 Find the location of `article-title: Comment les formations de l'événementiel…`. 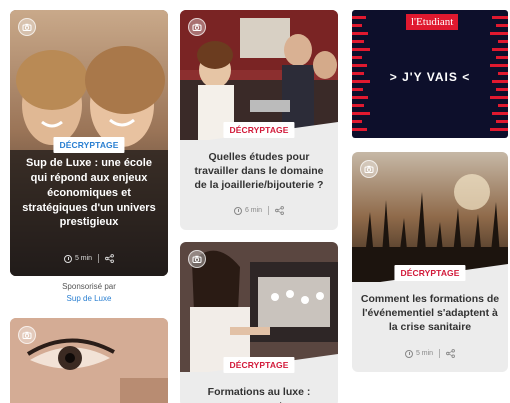

article-title: Comment les formations de l'événementiel… is located at coordinates (430, 313).